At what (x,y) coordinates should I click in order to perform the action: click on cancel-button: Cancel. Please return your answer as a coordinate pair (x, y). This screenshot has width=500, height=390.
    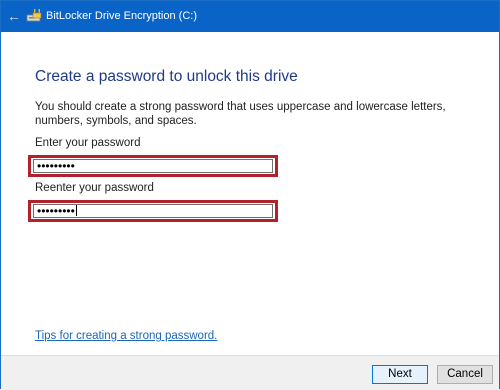
    Looking at the image, I should click on (465, 374).